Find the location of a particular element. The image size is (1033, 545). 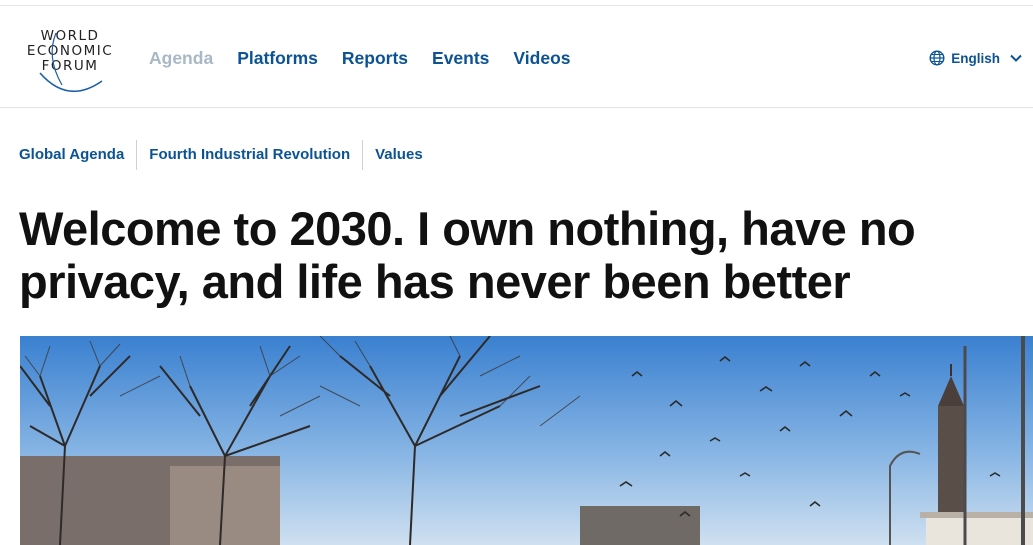

nav-reports: Reports is located at coordinates (375, 58).